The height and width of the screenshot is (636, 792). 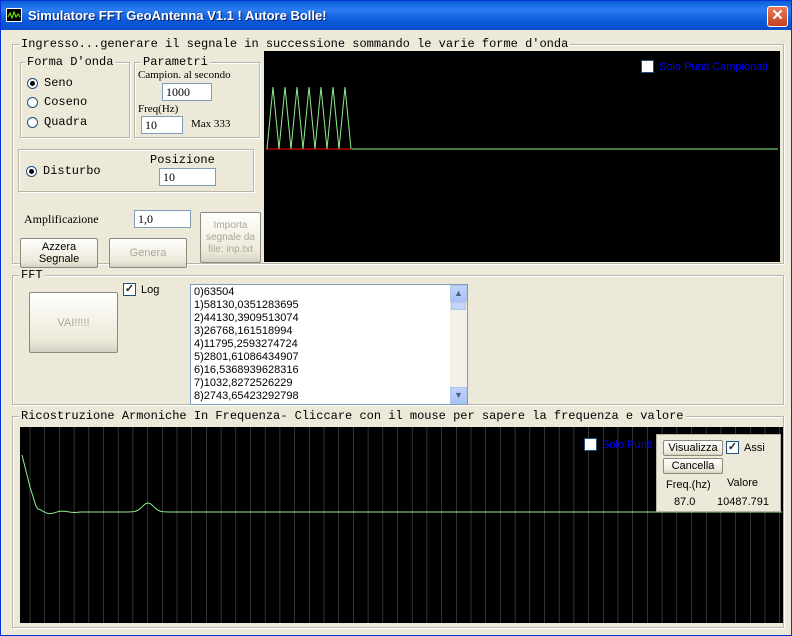 I want to click on log-checkbox-label: Log, so click(x=150, y=289).